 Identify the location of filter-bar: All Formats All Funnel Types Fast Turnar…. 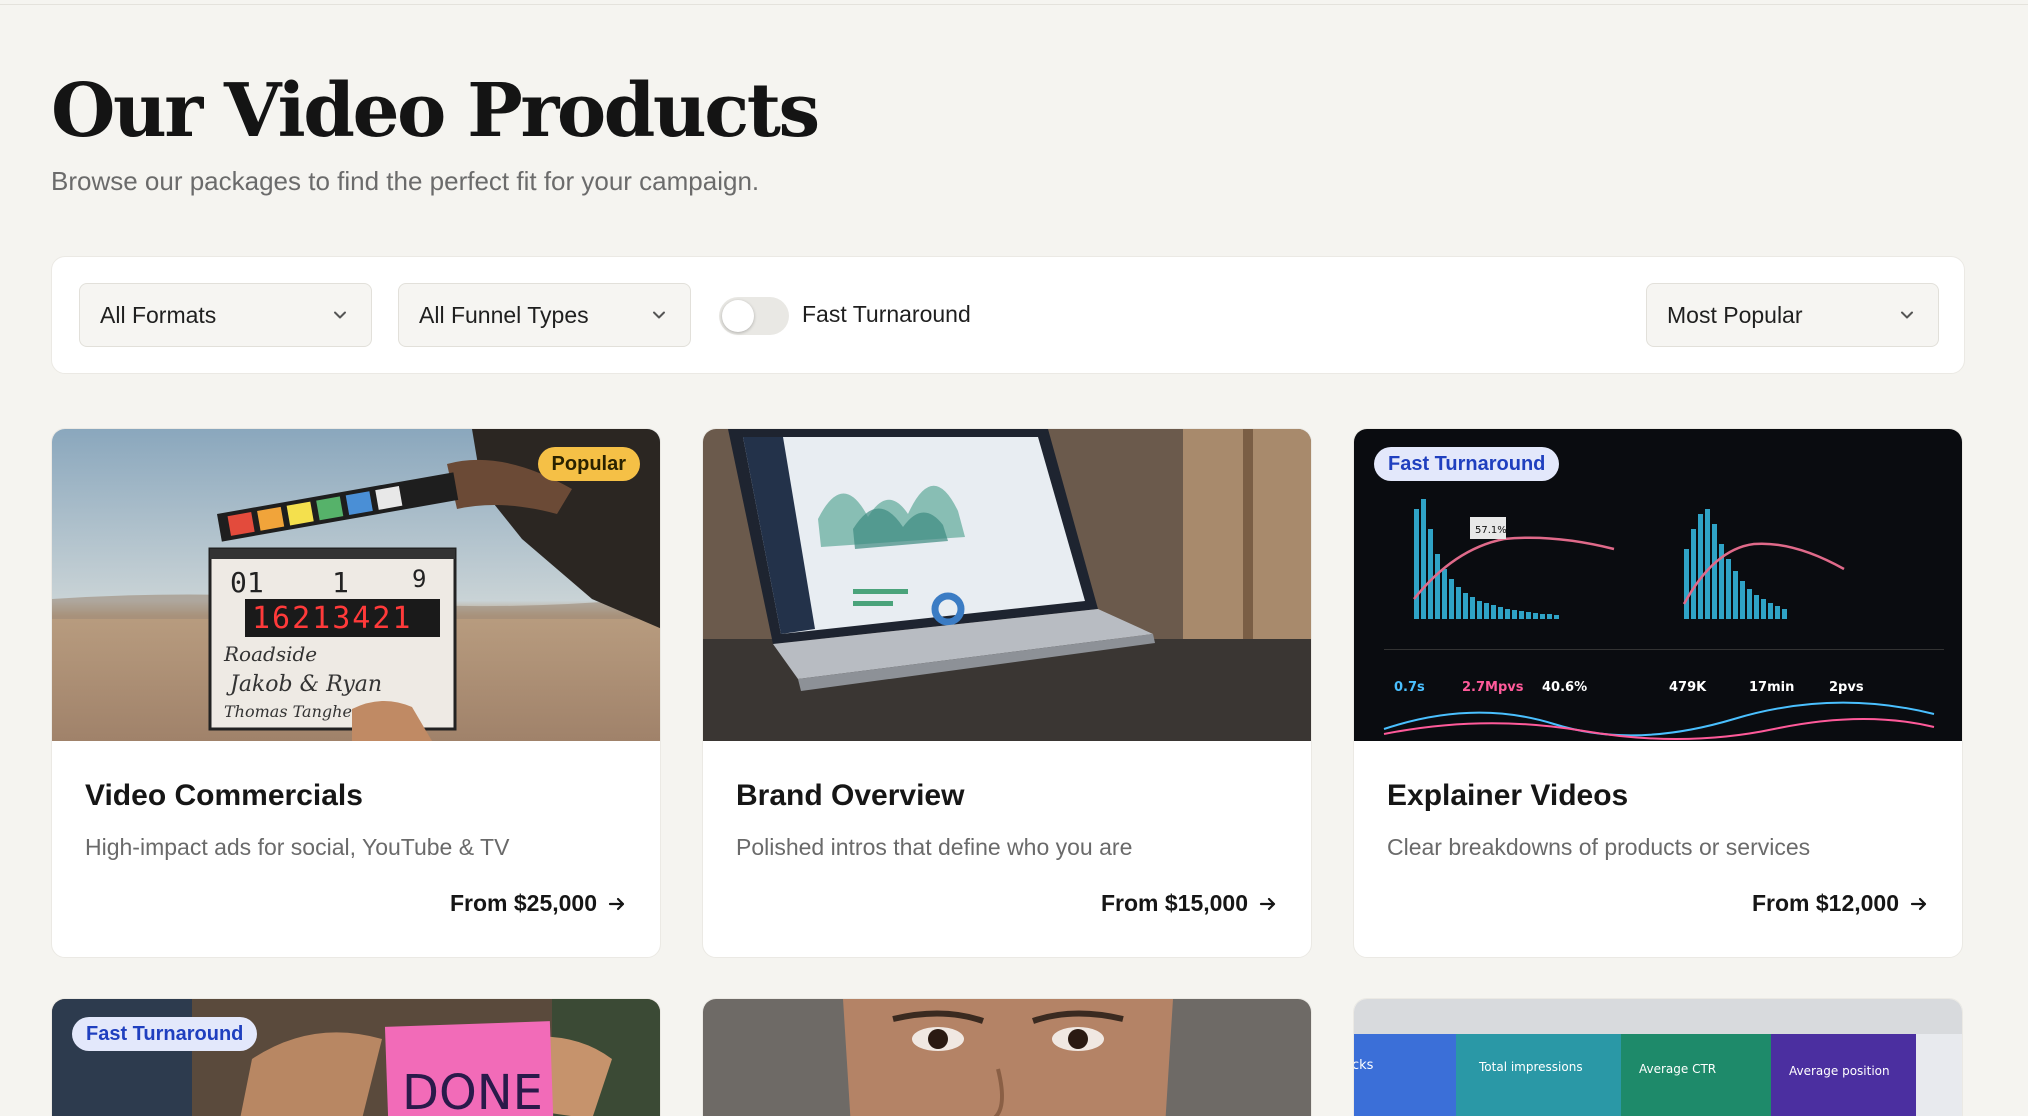
(1008, 315).